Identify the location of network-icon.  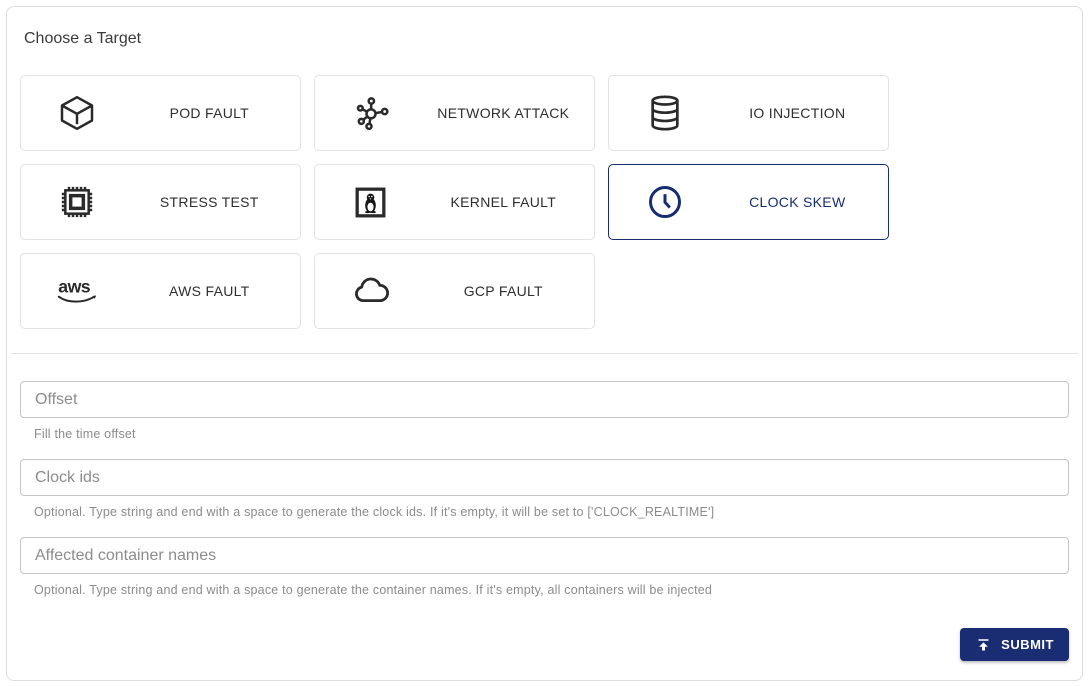
(371, 113).